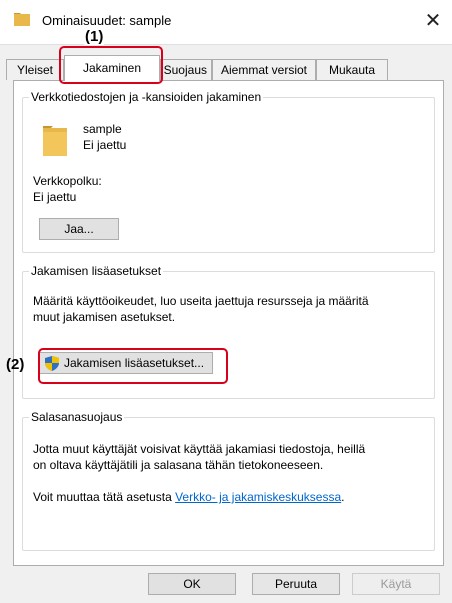  I want to click on title-bar: Ominaisuudet: sample ✕, so click(226, 22).